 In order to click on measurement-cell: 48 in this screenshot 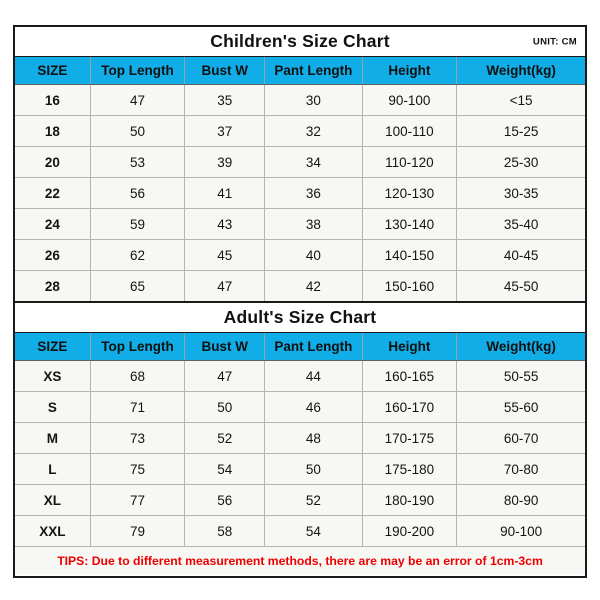, I will do `click(313, 438)`.